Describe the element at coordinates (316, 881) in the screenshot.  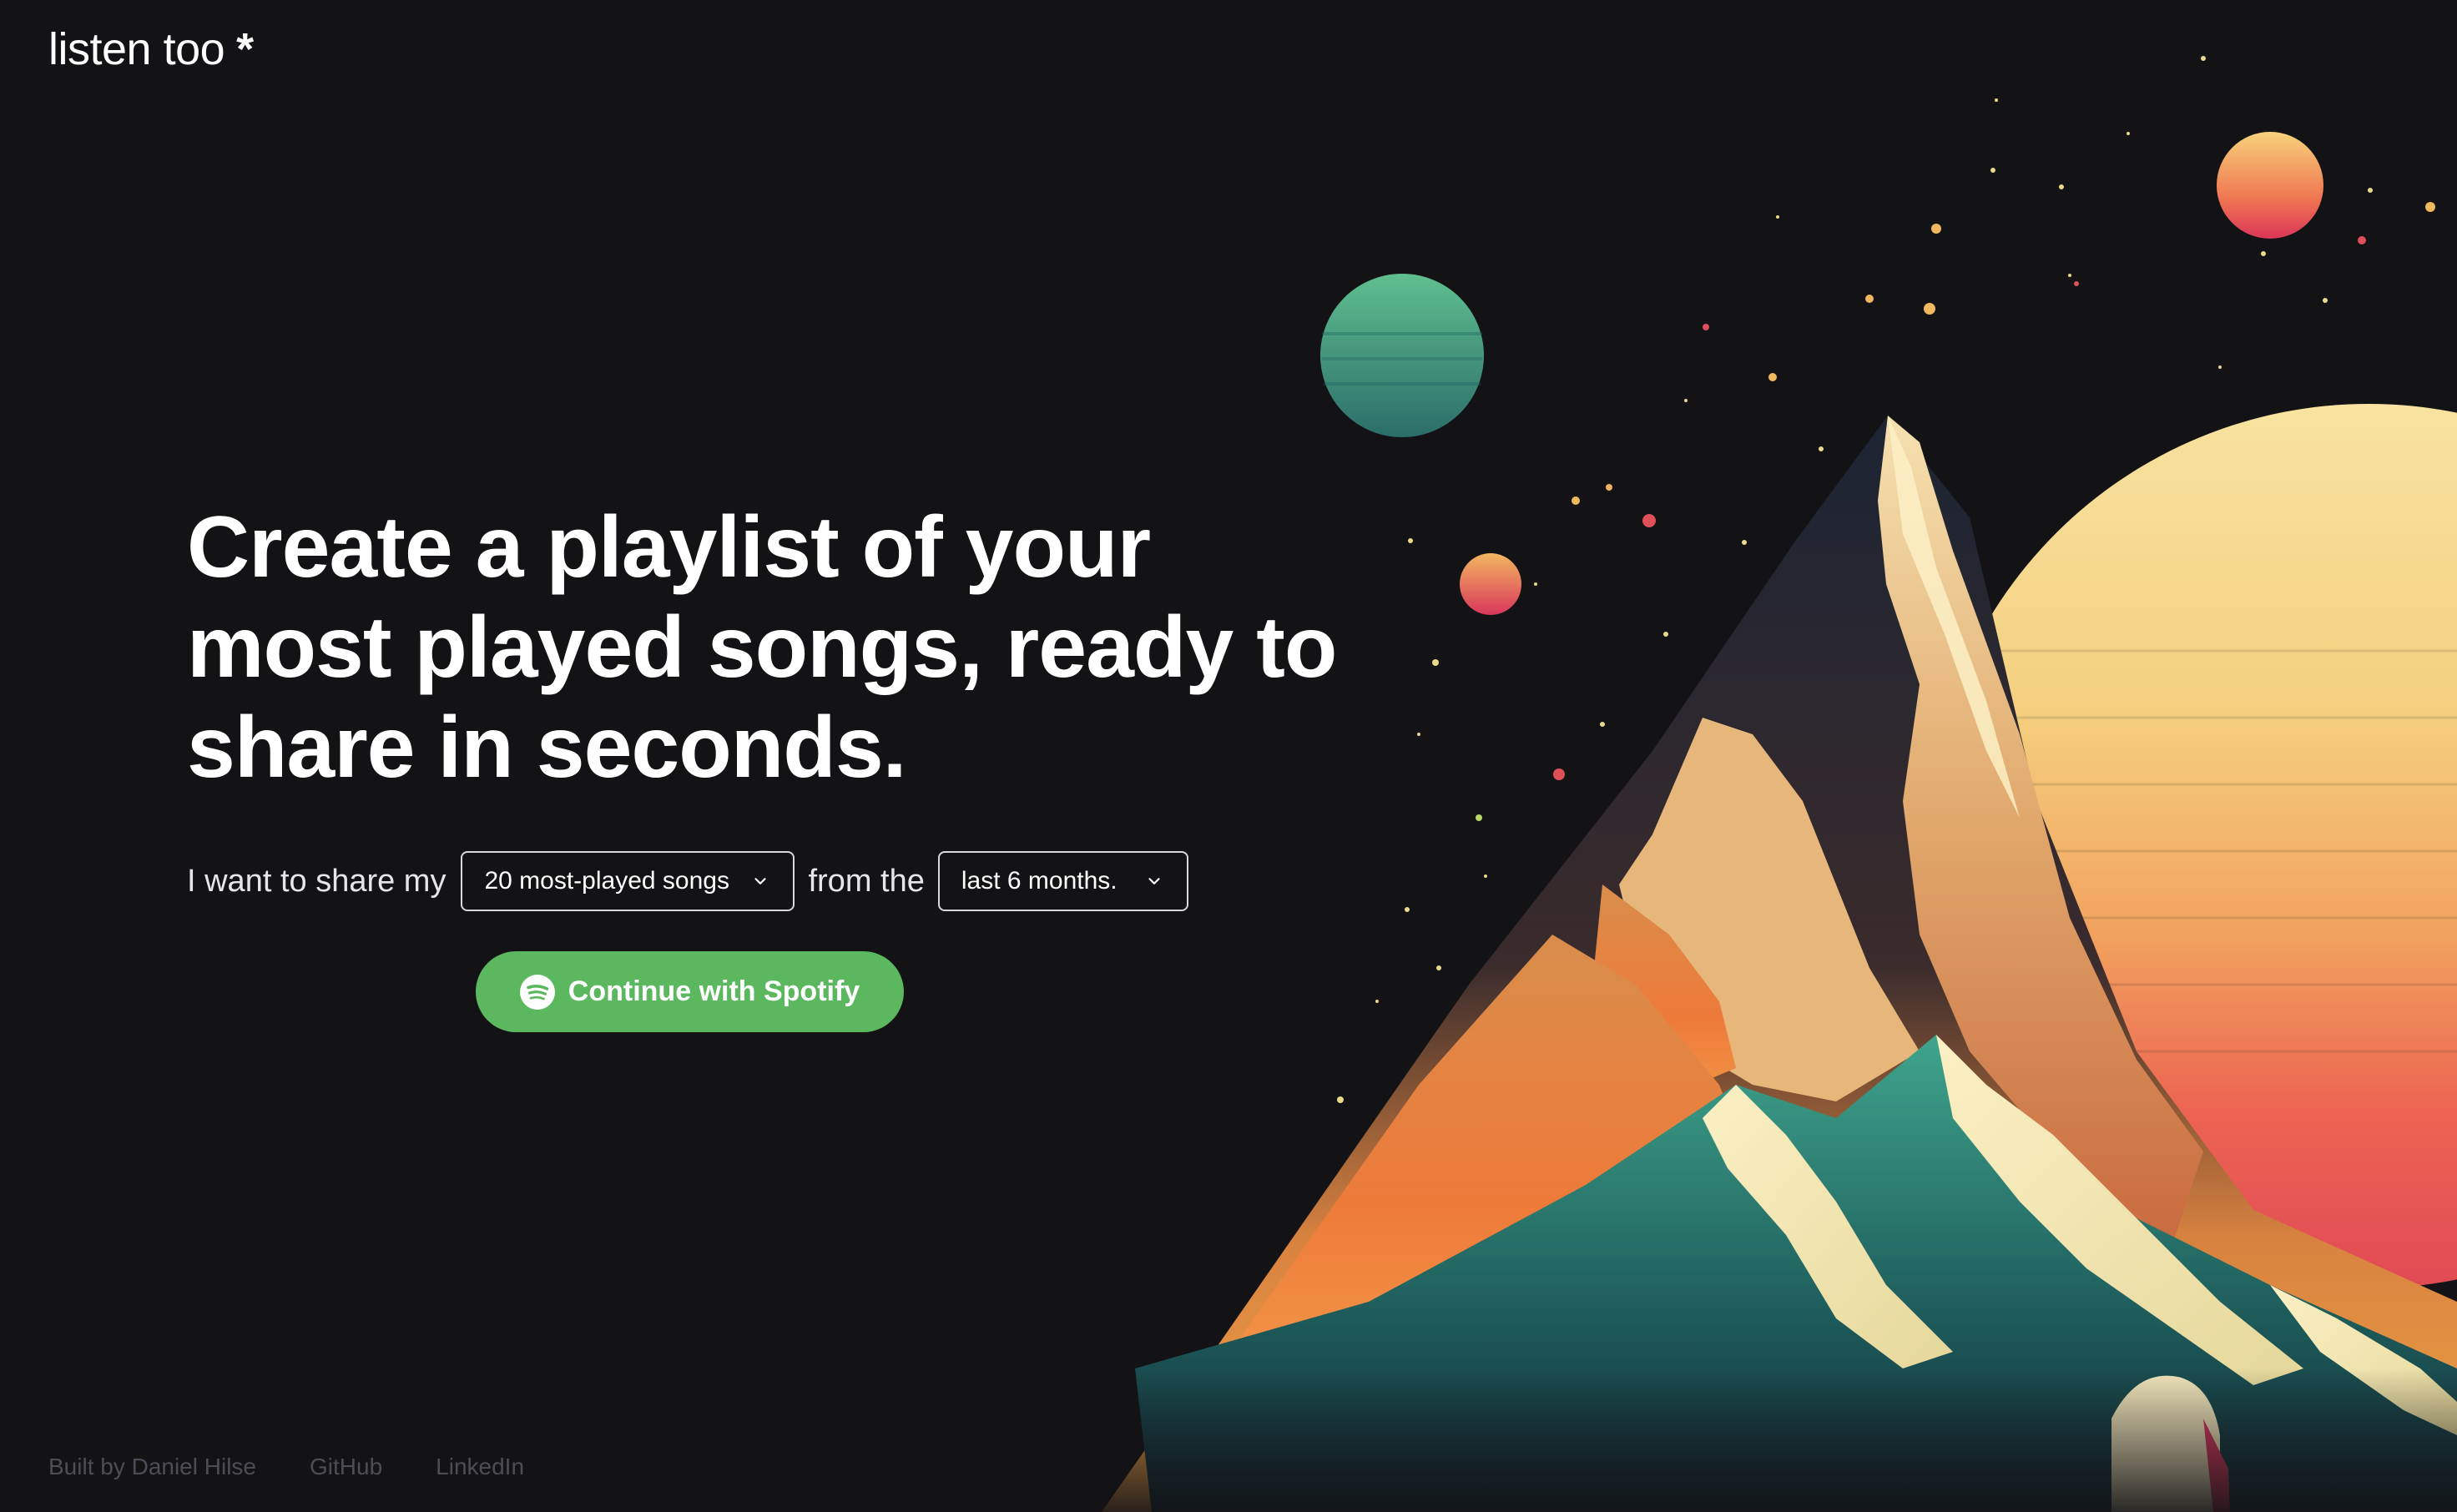
I see `share-prefix-text: I want to share my` at that location.